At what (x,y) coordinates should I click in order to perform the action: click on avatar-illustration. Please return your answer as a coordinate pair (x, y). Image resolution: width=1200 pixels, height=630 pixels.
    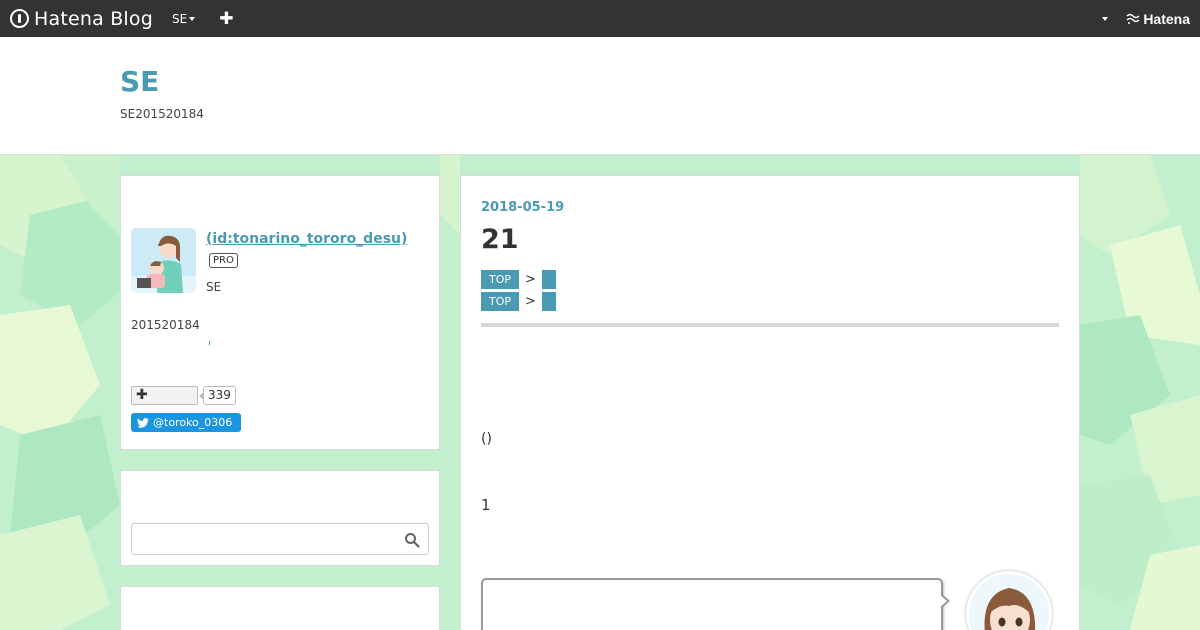
    Looking at the image, I should click on (163, 260).